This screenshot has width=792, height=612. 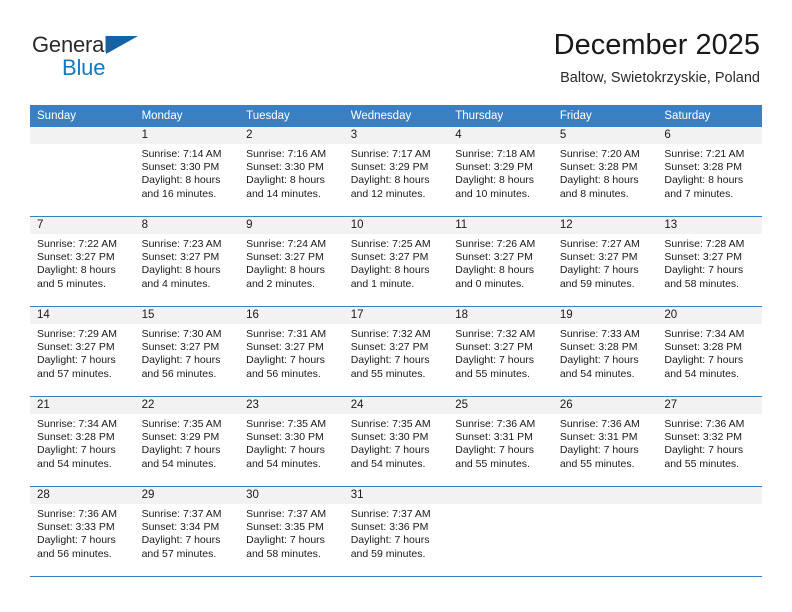 I want to click on daylight-duration-line2: and 54 minutes., so click(x=74, y=463).